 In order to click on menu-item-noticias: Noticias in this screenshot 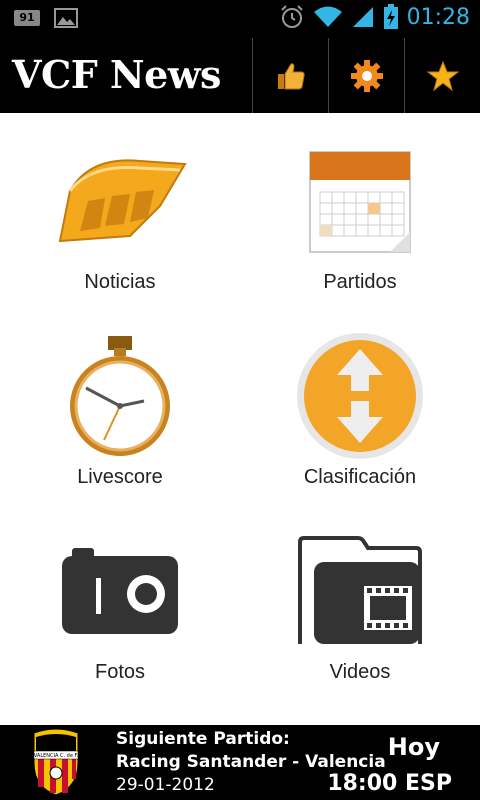, I will do `click(120, 210)`.